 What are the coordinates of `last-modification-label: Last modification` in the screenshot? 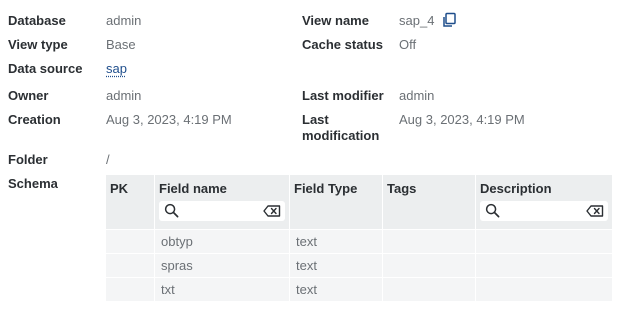 It's located at (340, 128).